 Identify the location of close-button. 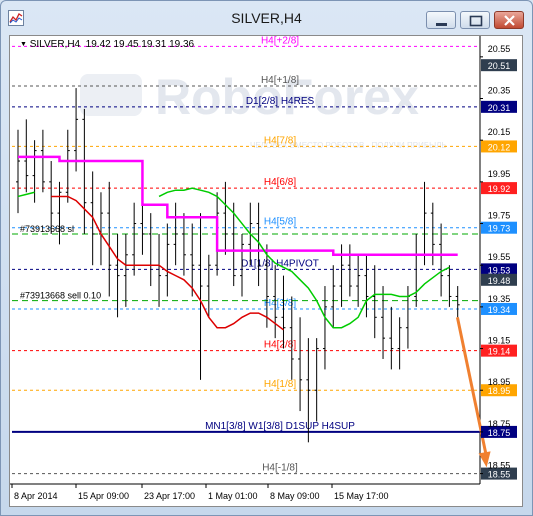
(509, 20).